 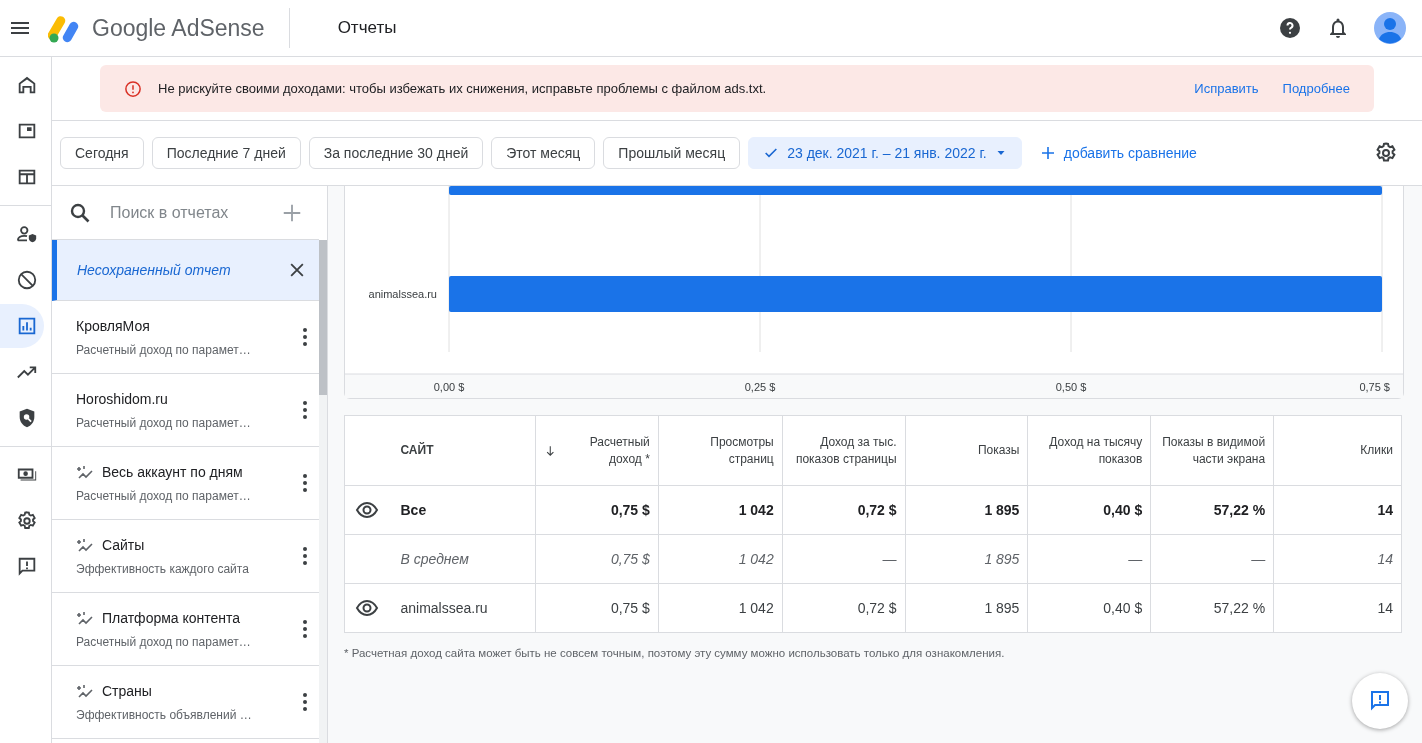 What do you see at coordinates (1316, 88) in the screenshot?
I see `alert-link: Подробнее` at bounding box center [1316, 88].